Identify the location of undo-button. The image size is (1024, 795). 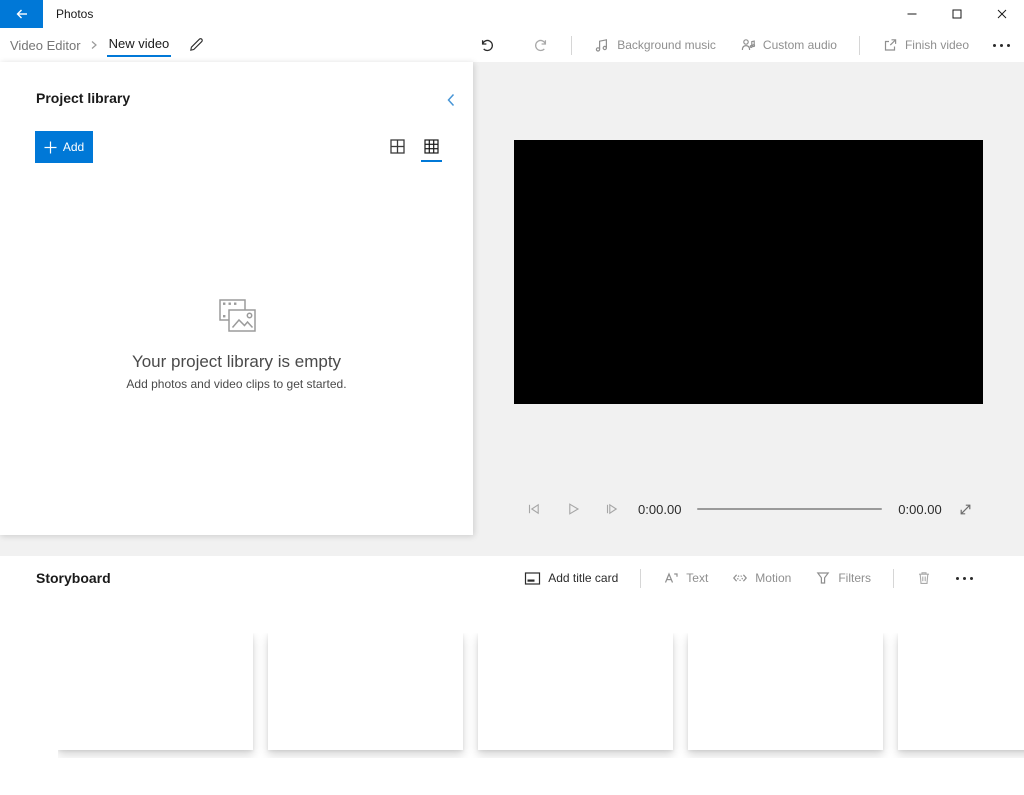
(487, 45).